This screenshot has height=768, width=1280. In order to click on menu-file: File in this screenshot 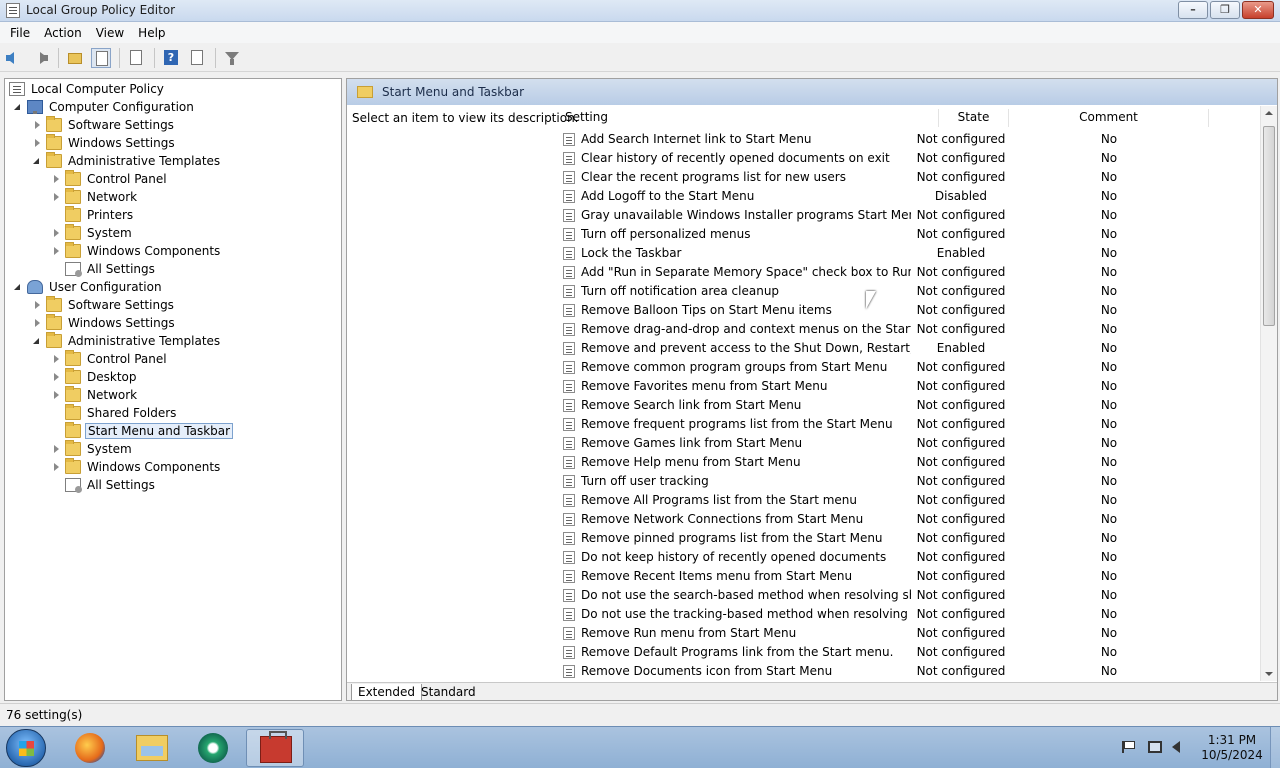, I will do `click(20, 33)`.